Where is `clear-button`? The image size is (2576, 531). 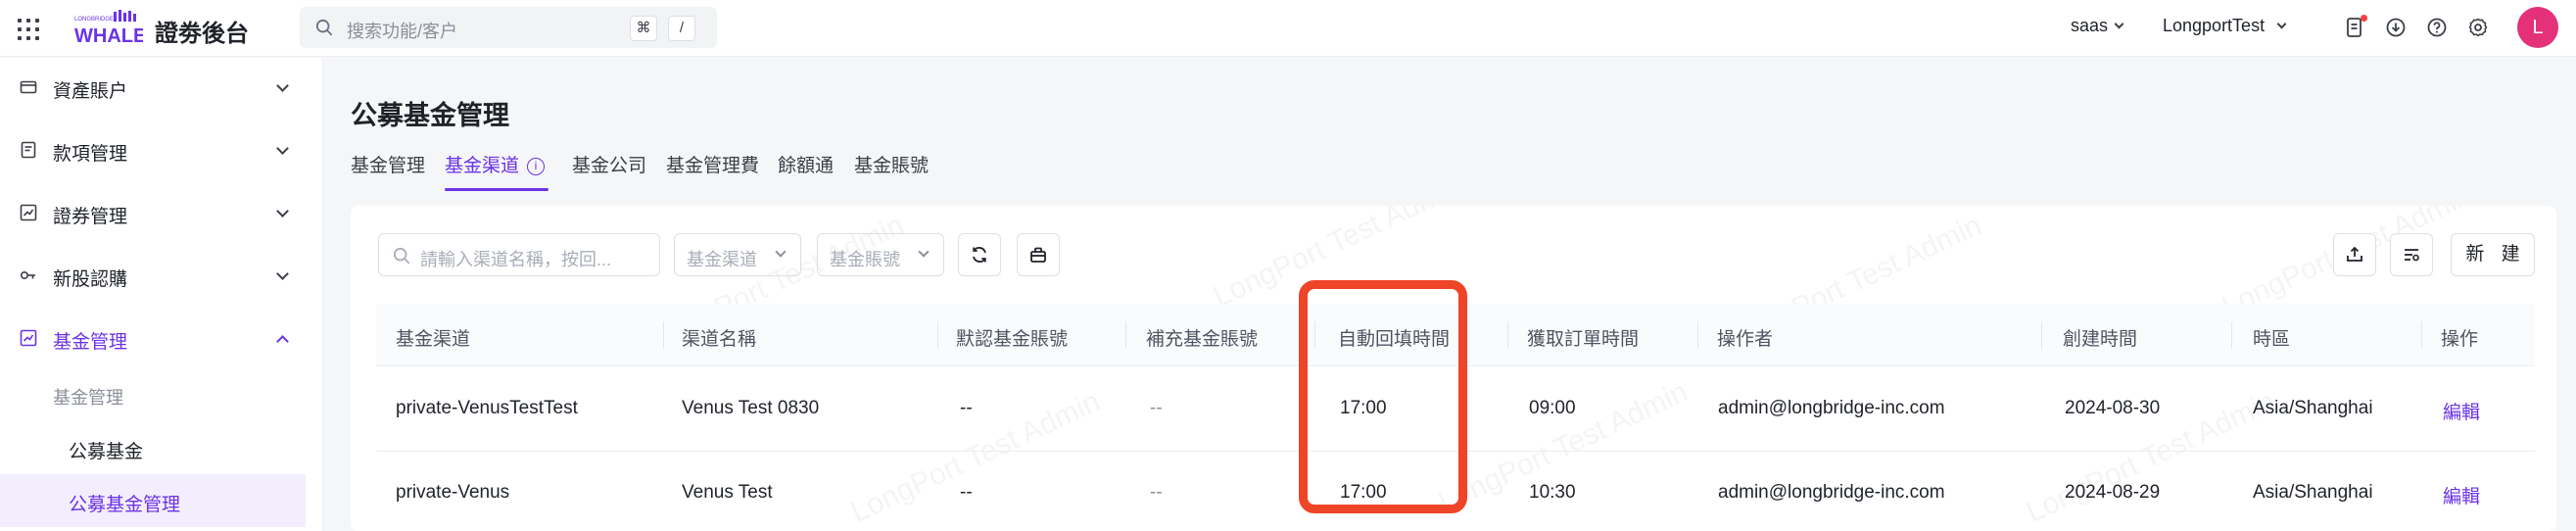 clear-button is located at coordinates (1039, 254).